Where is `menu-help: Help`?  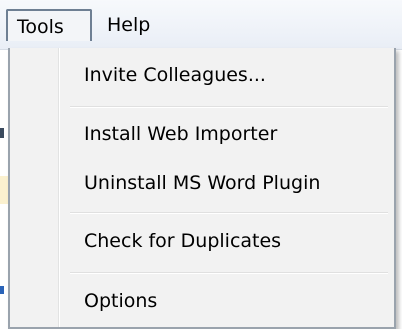
menu-help: Help is located at coordinates (133, 25).